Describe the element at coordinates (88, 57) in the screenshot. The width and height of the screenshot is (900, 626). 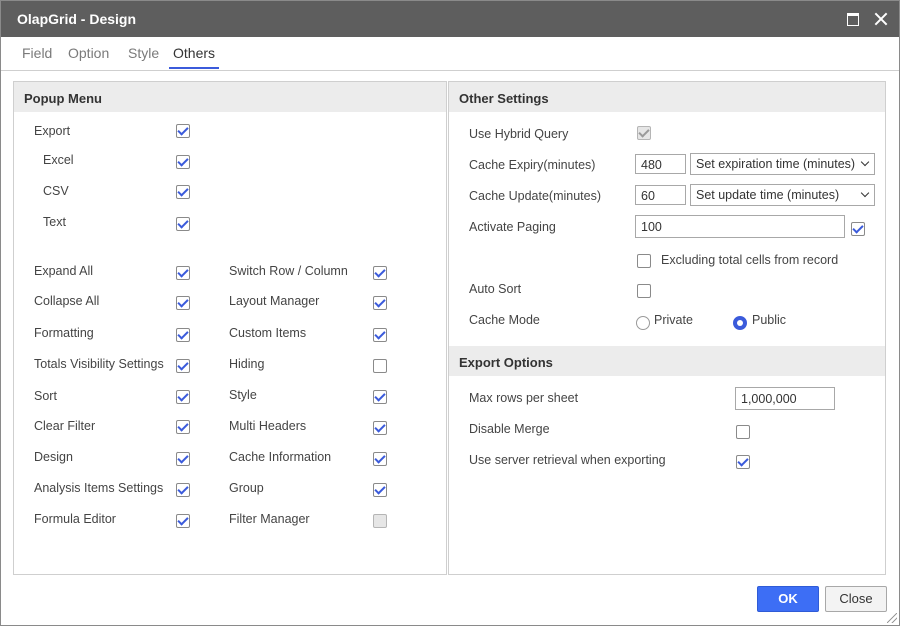
I see `tab-option: Option` at that location.